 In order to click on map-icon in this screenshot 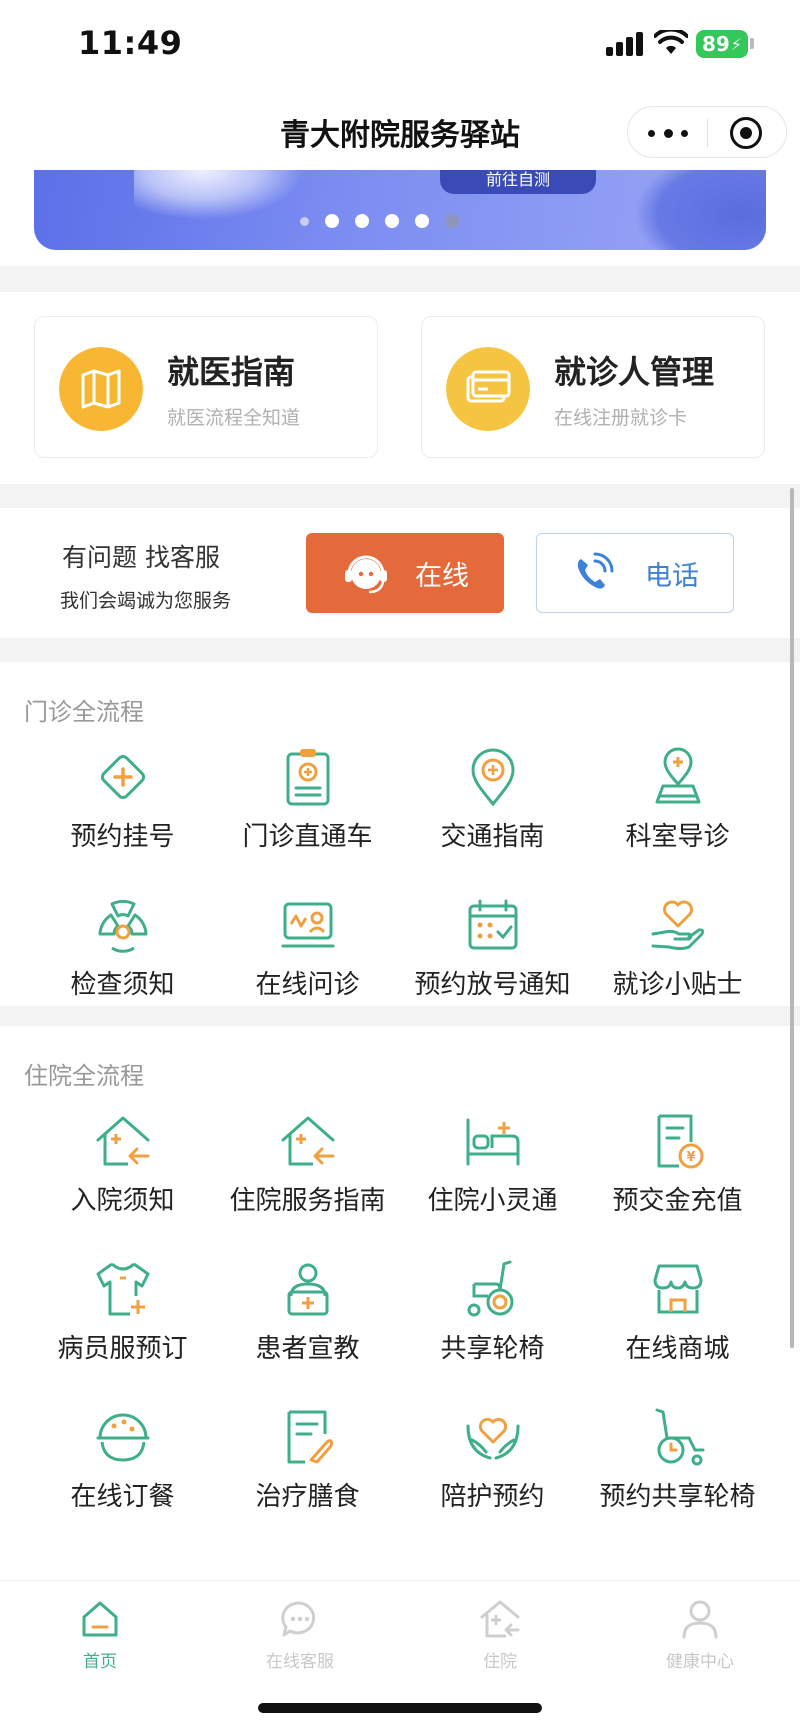, I will do `click(101, 389)`.